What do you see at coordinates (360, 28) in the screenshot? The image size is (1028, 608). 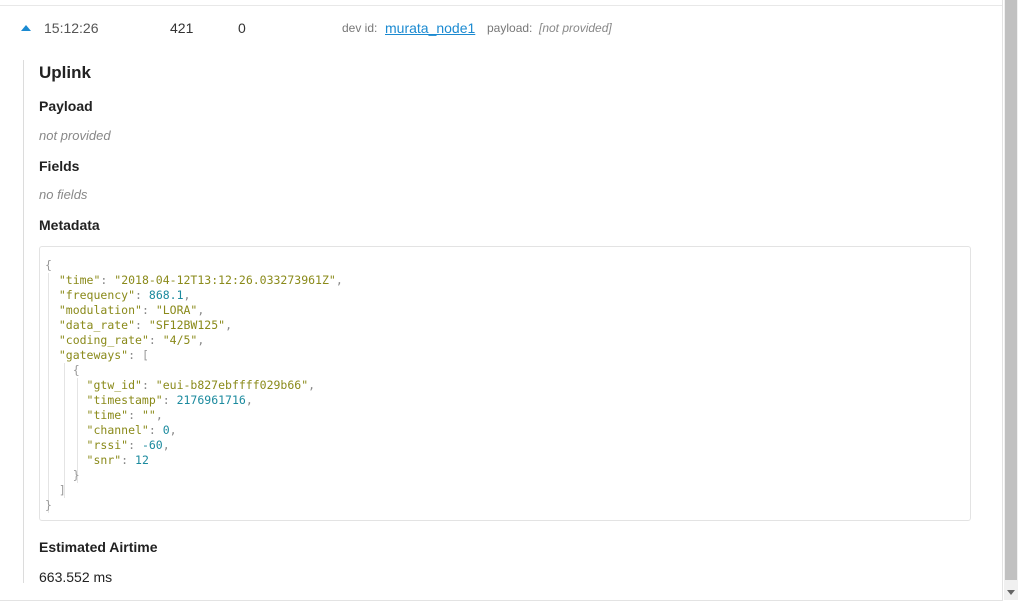 I see `dev-id-label: dev id:` at bounding box center [360, 28].